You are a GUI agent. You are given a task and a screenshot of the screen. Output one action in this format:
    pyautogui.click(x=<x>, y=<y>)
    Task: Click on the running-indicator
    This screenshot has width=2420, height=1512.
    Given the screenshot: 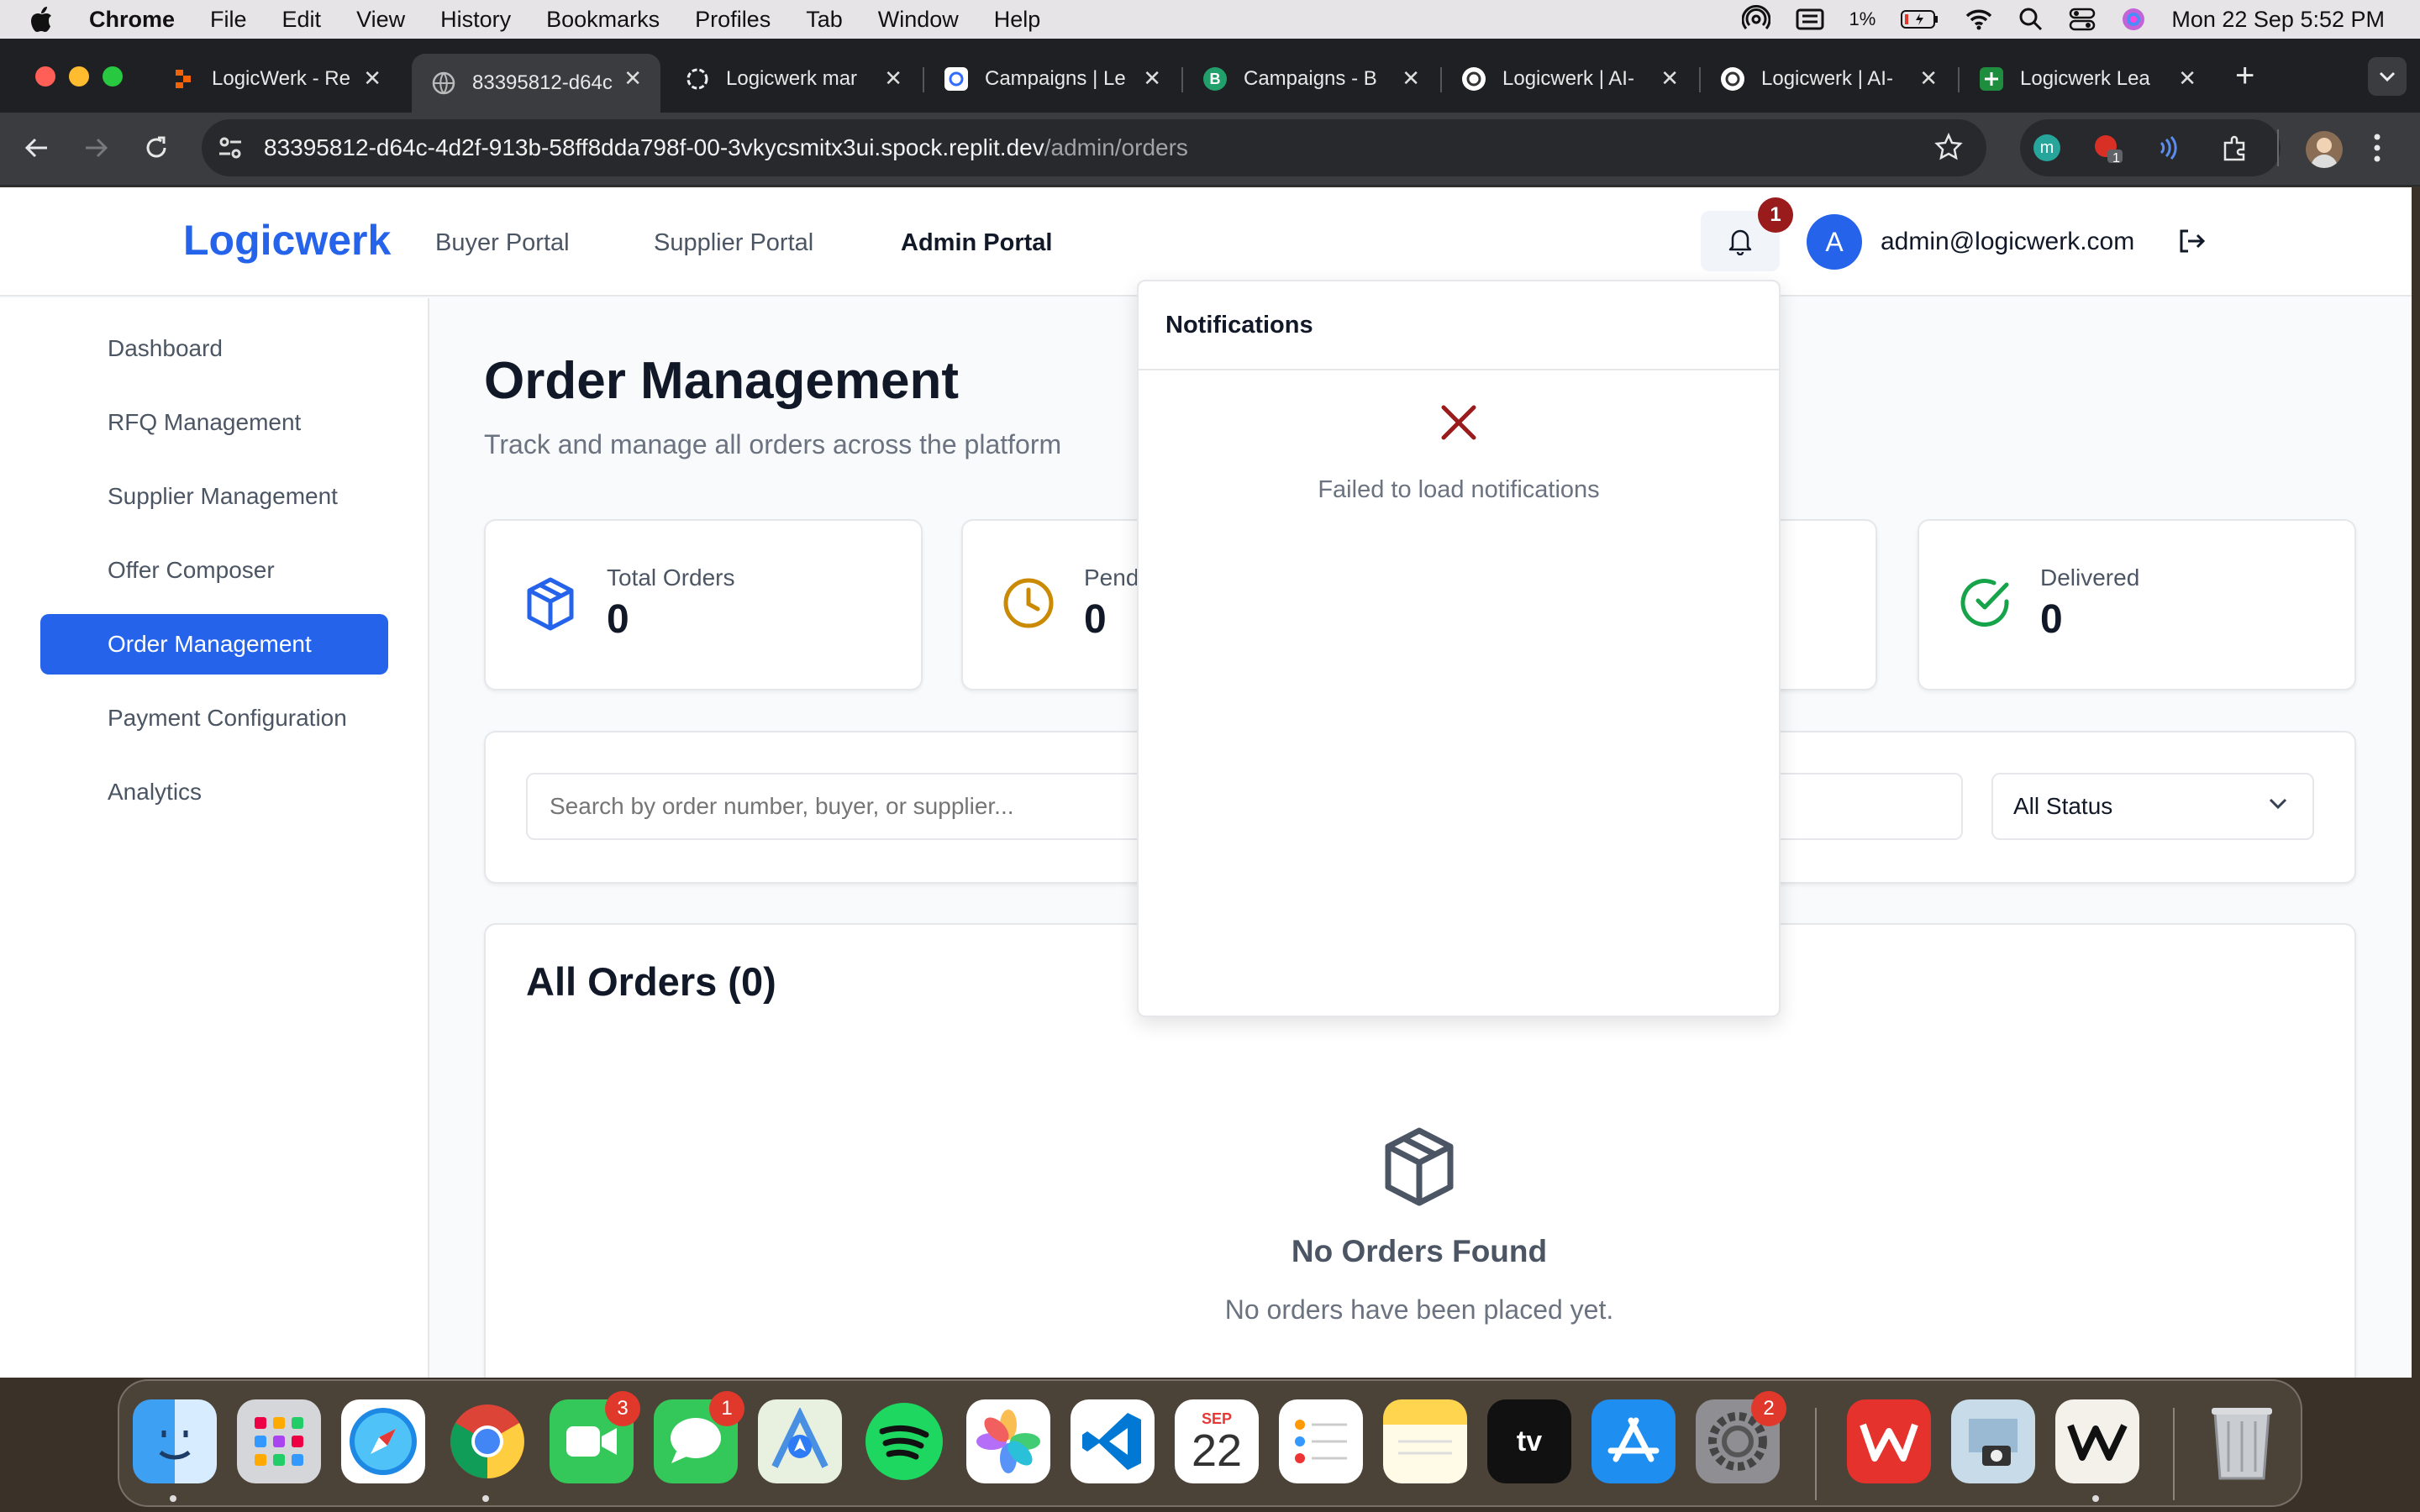 What is the action you would take?
    pyautogui.click(x=173, y=1498)
    